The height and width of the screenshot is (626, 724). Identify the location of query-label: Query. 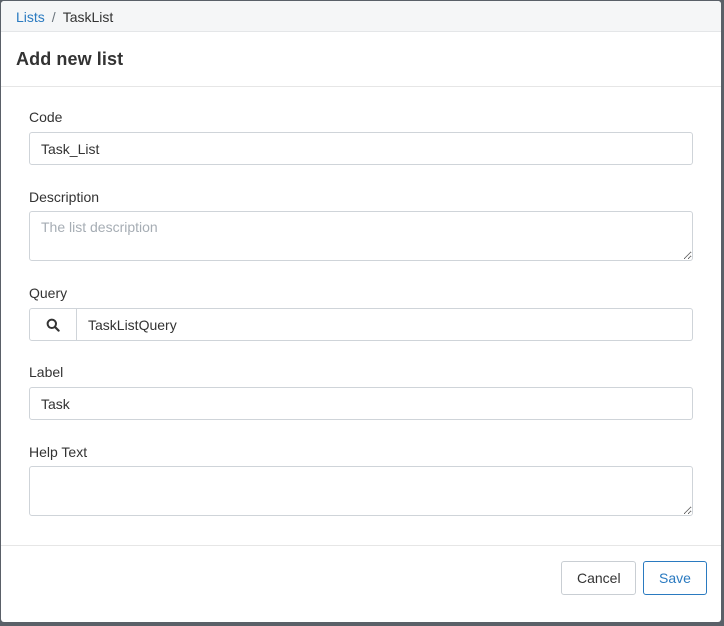
(48, 293).